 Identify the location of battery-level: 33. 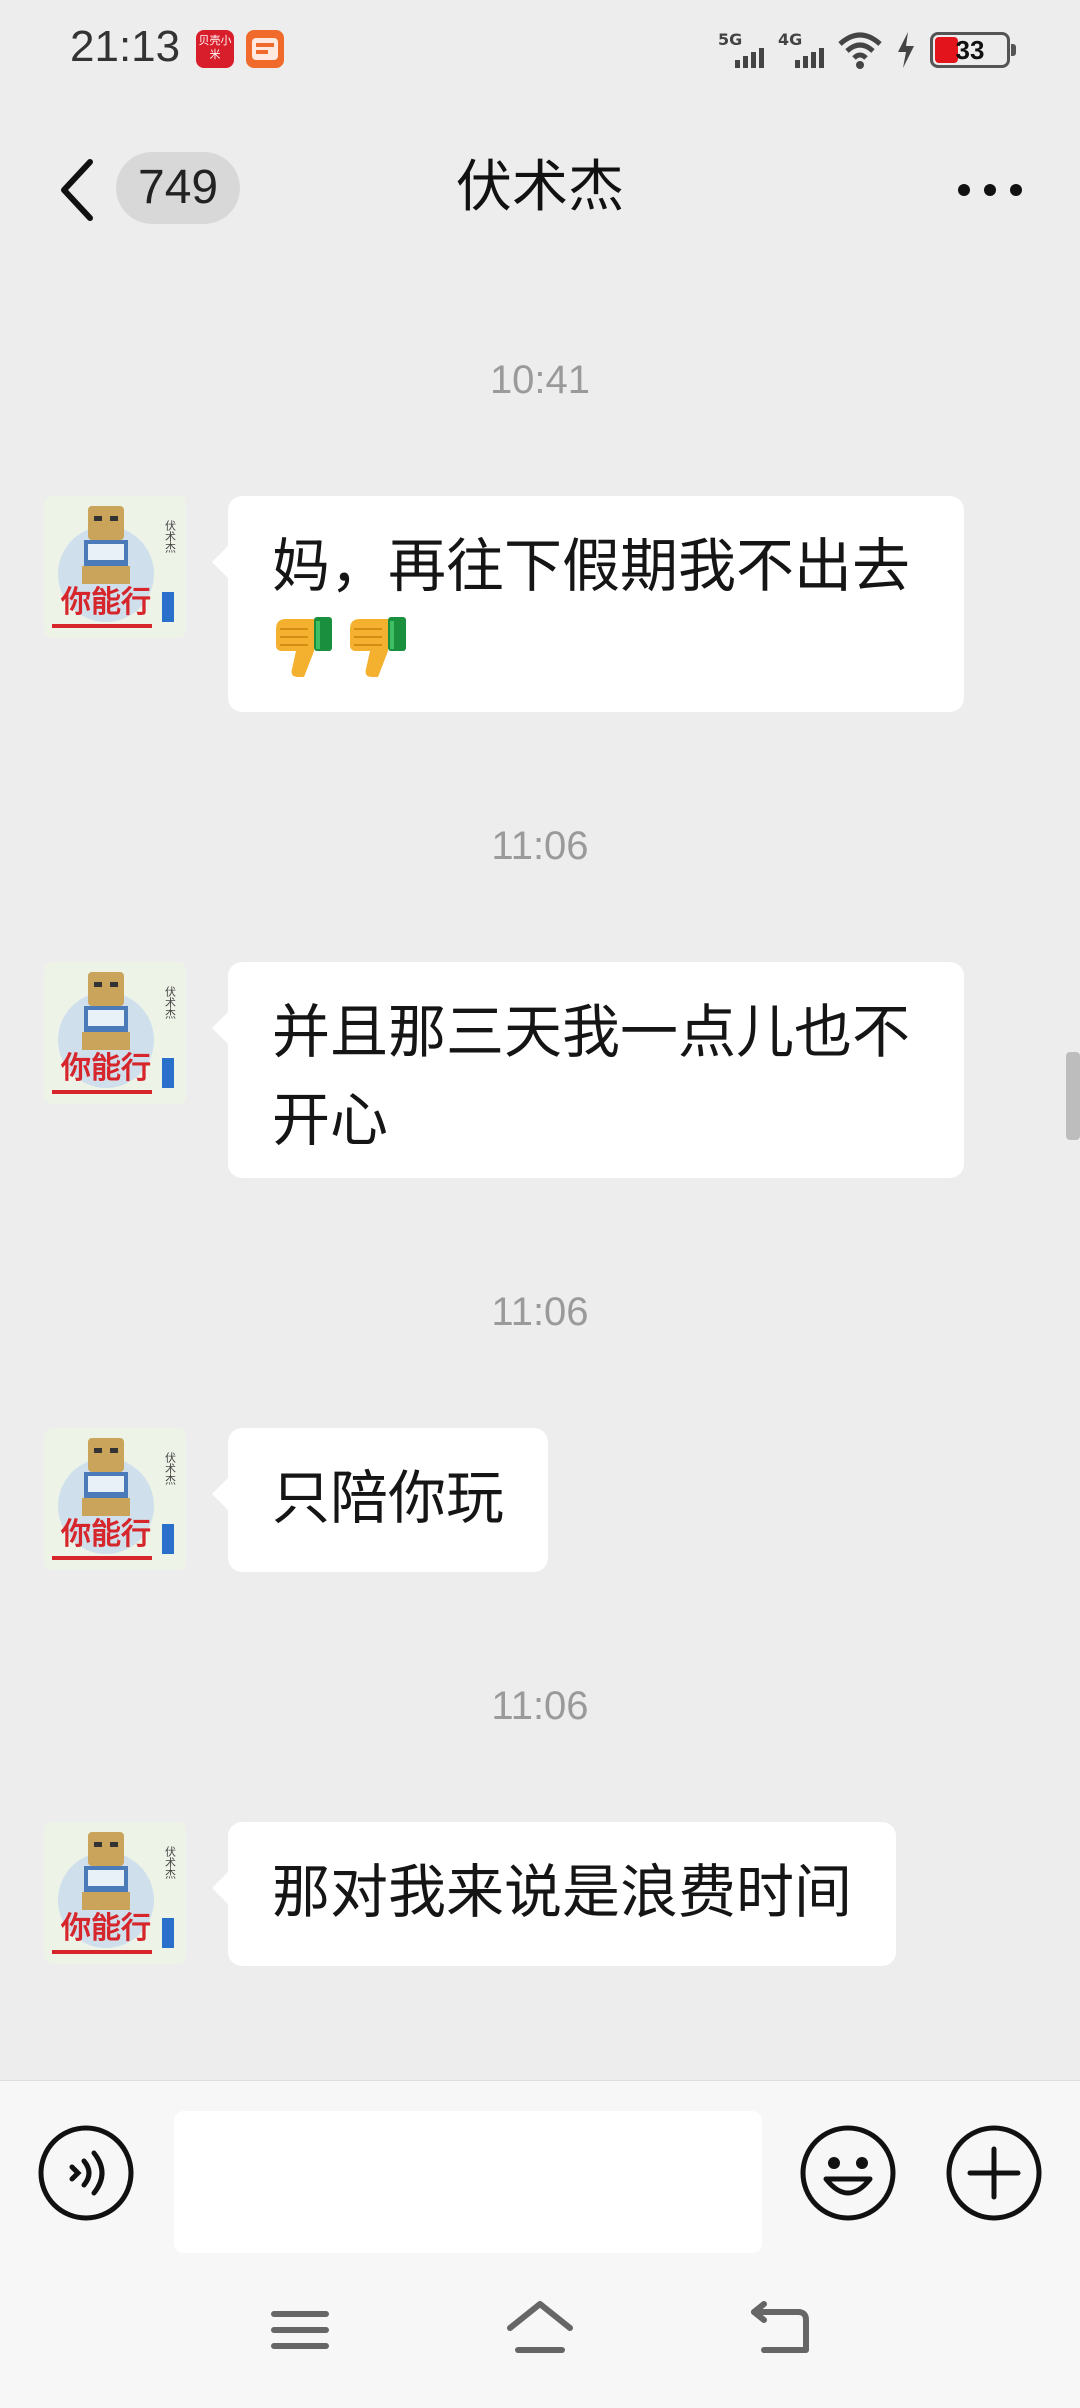
(970, 50).